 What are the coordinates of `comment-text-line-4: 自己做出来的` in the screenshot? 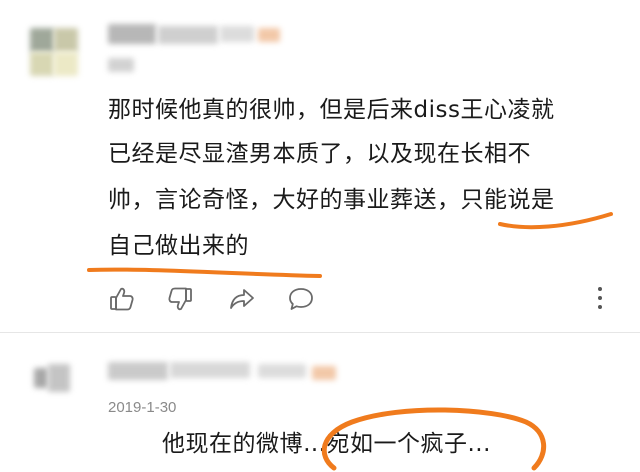 It's located at (178, 246).